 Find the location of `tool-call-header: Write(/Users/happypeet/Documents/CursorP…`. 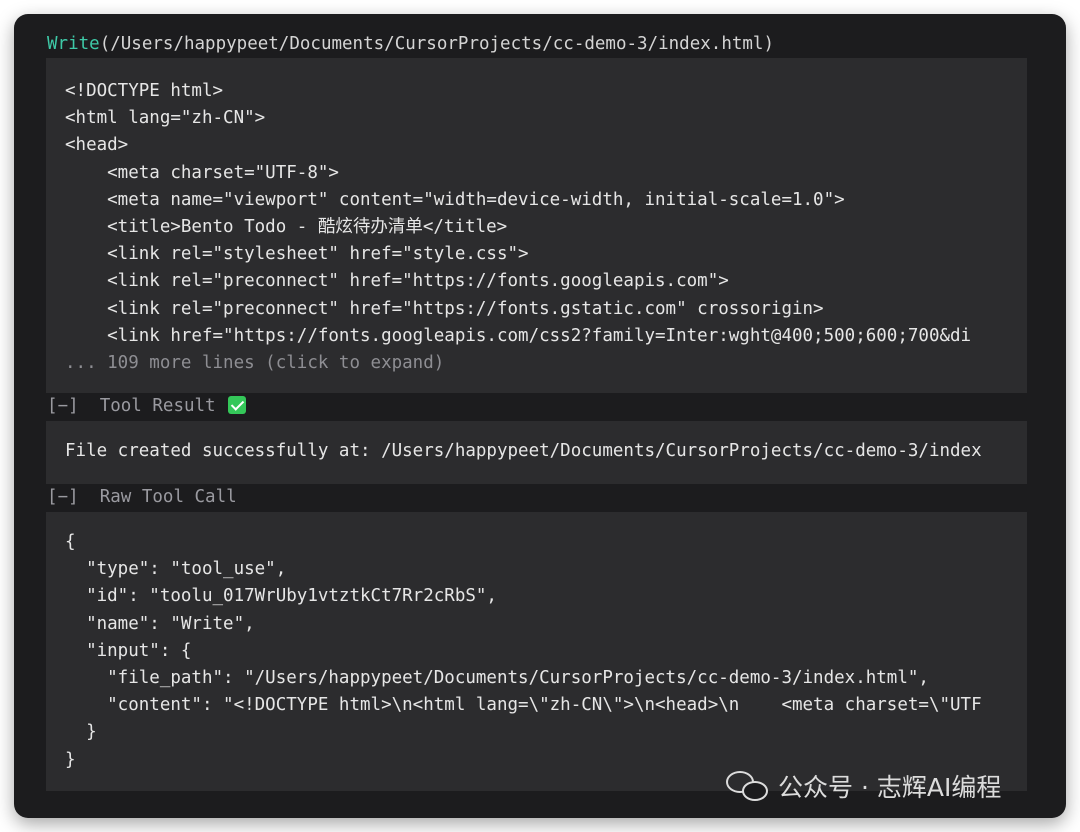

tool-call-header: Write(/Users/happypeet/Documents/CursorP… is located at coordinates (410, 44).